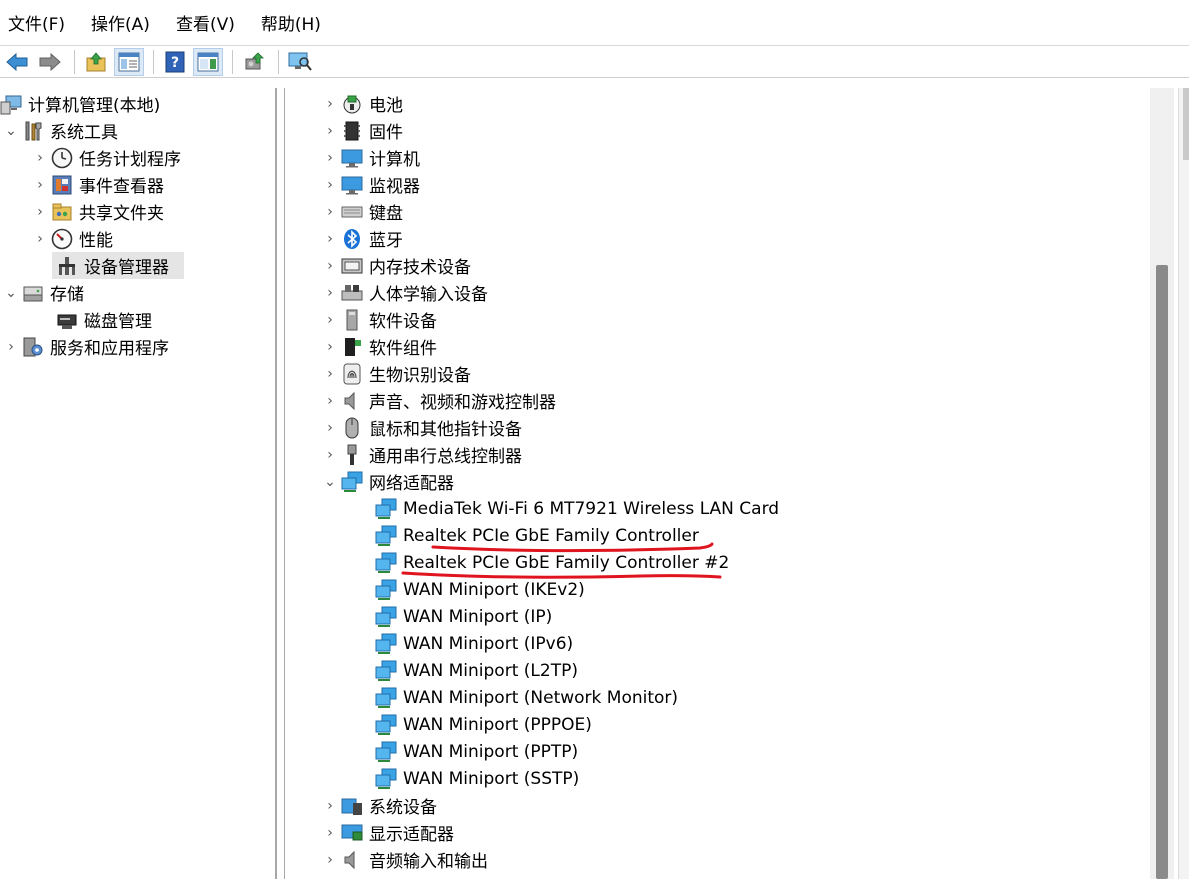 The image size is (1189, 879). Describe the element at coordinates (535, 535) in the screenshot. I see `network-adapter-item: Realtek PCIe GbE Family Controller` at that location.